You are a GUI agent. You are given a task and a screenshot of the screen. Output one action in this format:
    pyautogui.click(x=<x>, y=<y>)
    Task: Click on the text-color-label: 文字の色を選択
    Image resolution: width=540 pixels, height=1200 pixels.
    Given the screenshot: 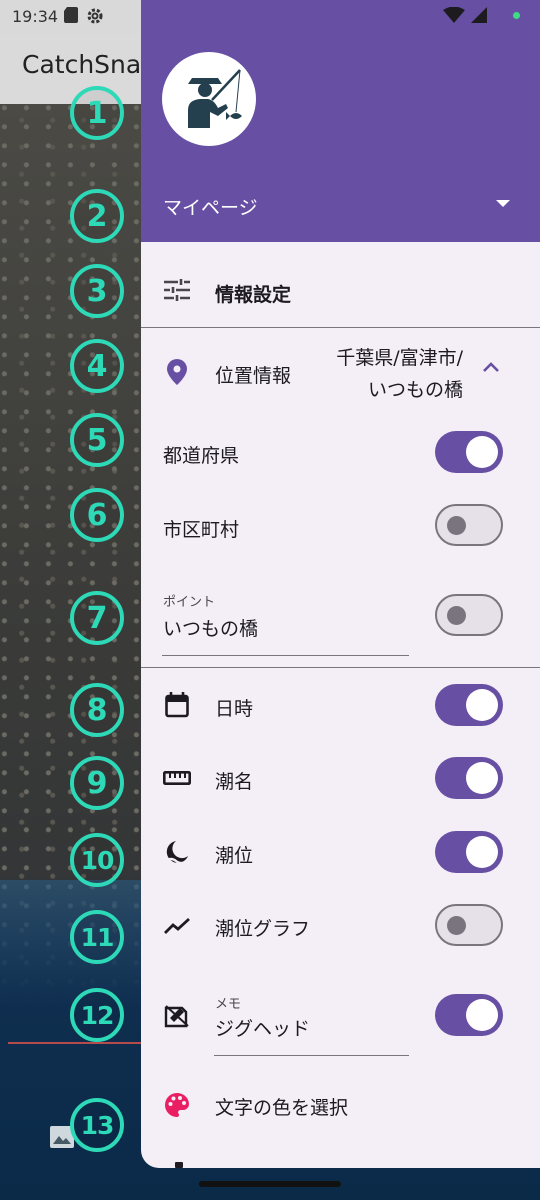 What is the action you would take?
    pyautogui.click(x=282, y=1108)
    